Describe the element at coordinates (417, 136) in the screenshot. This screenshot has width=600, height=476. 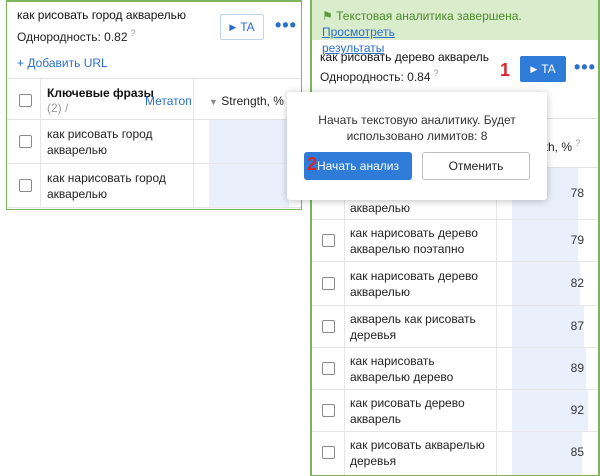
I see `popup-message-line-2: использовано лимитов: 8` at that location.